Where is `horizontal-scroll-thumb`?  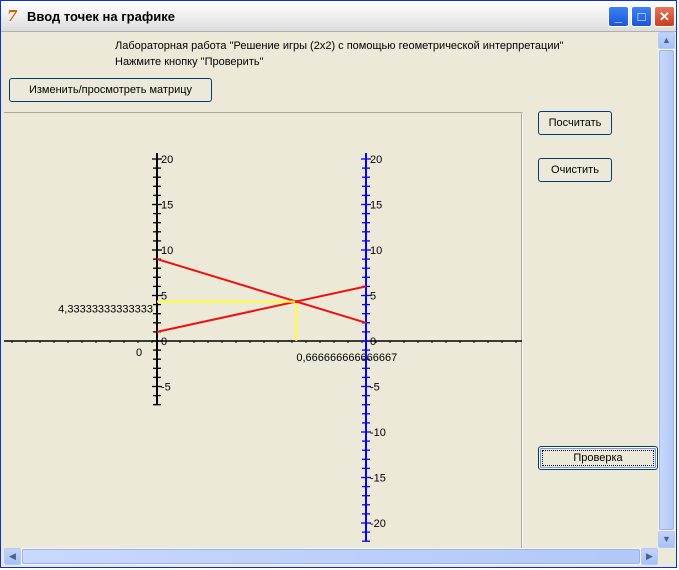
horizontal-scroll-thumb is located at coordinates (331, 556).